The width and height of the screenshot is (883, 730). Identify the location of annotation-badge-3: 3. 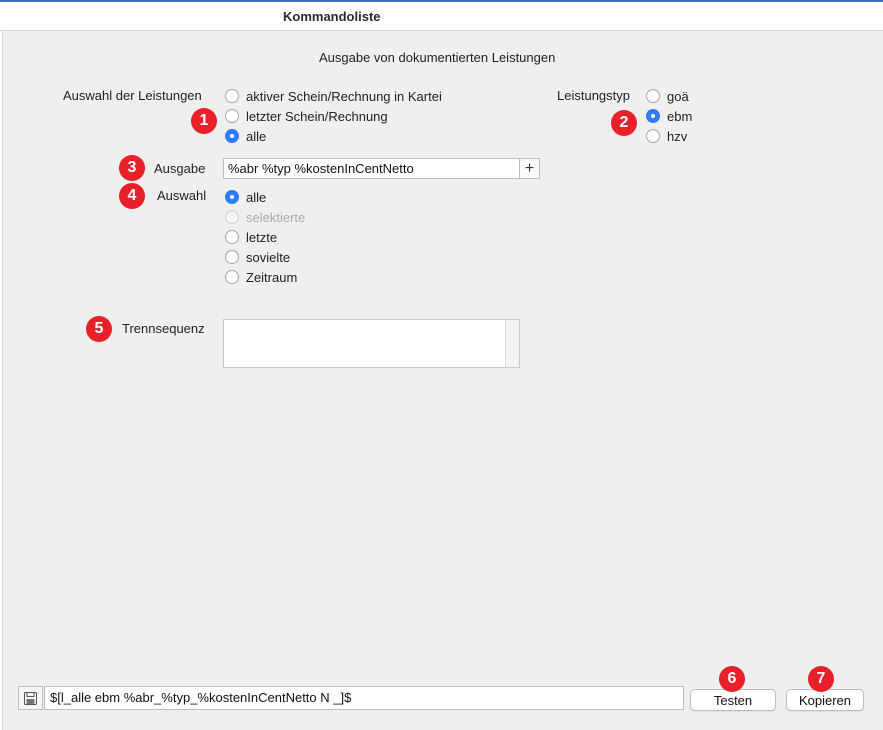
(132, 168).